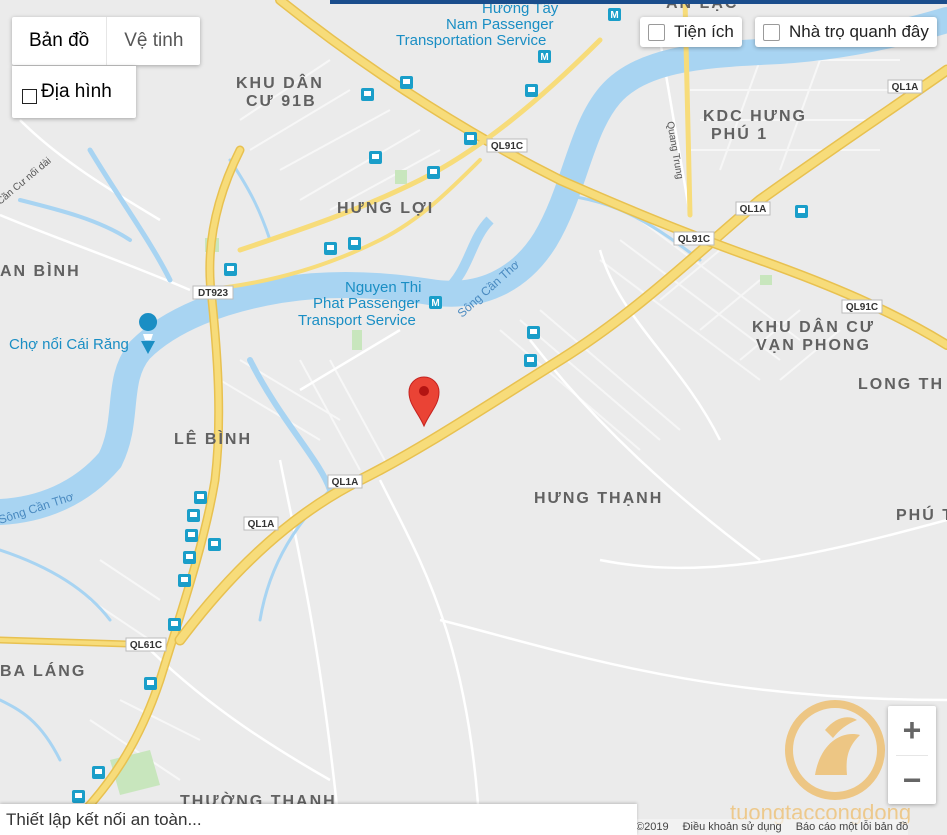  I want to click on route-shield: DT923, so click(213, 292).